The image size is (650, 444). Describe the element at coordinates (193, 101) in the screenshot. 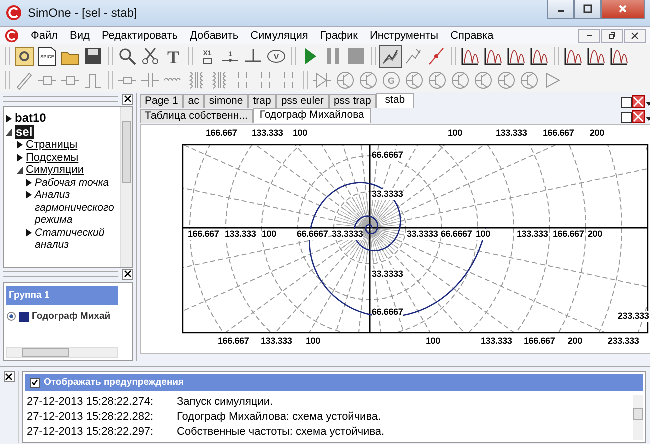

I see `tab: ac` at that location.